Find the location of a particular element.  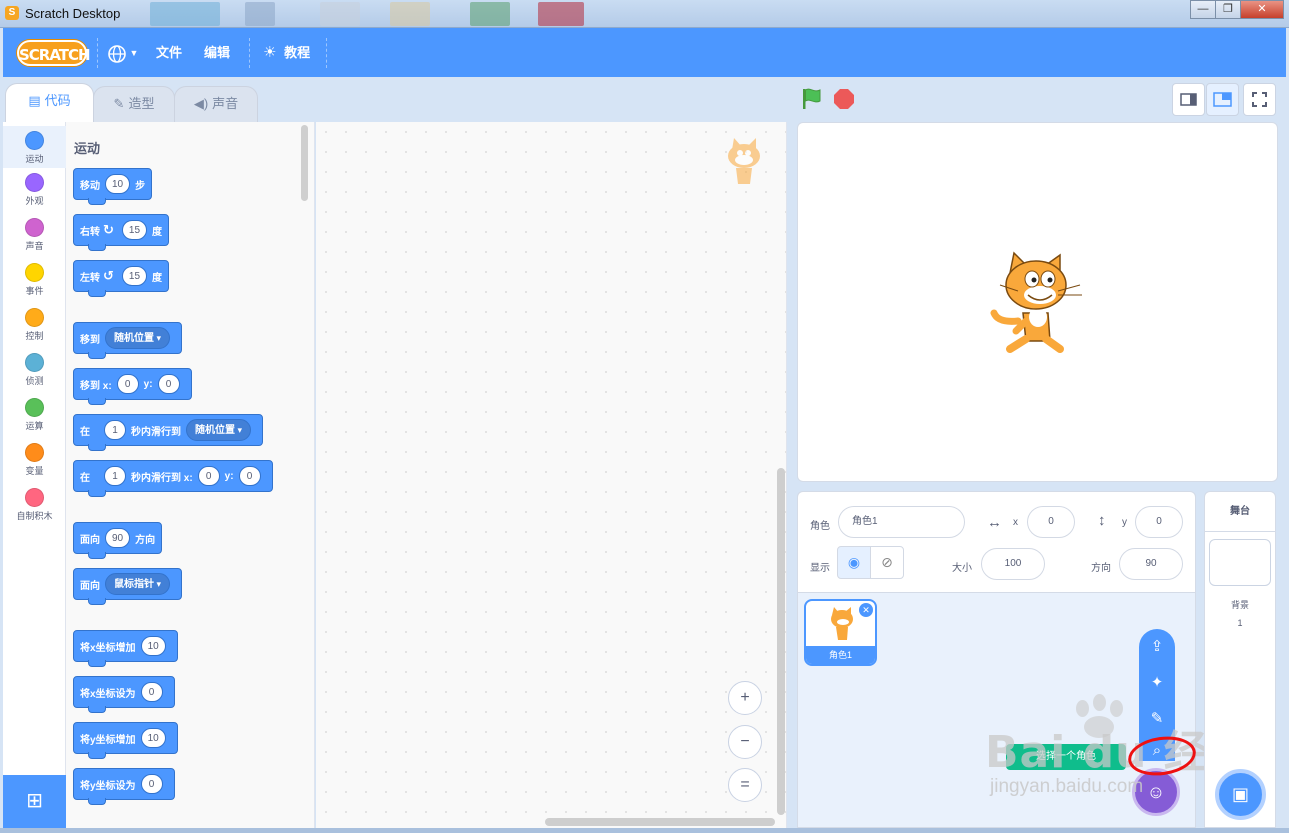

workspace-vertical-scrollbar is located at coordinates (781, 641).